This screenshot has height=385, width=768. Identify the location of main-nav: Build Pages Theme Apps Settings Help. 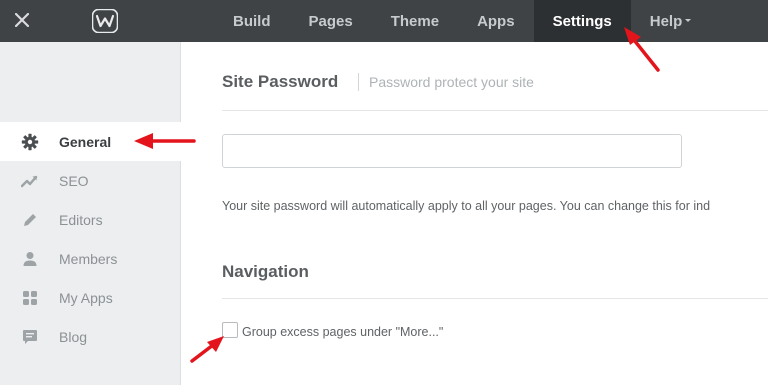
(462, 21).